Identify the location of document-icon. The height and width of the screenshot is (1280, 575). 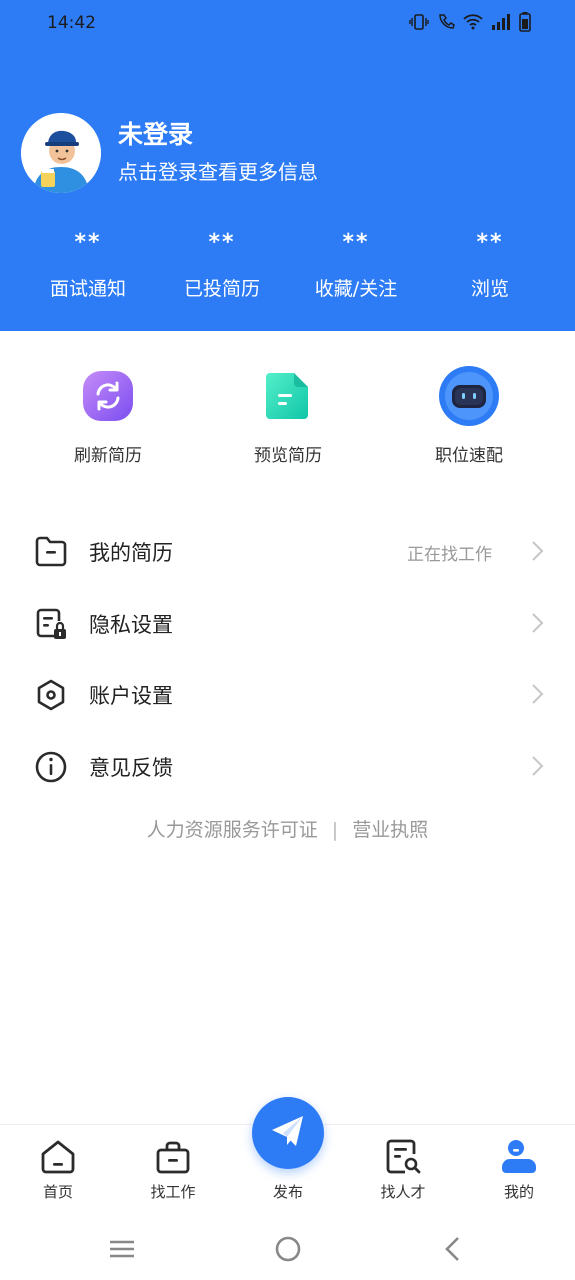
(288, 396).